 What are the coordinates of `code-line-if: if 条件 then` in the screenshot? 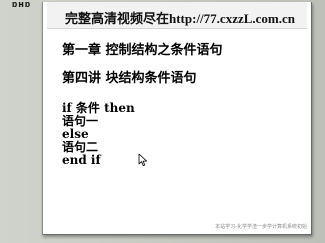 It's located at (98, 108).